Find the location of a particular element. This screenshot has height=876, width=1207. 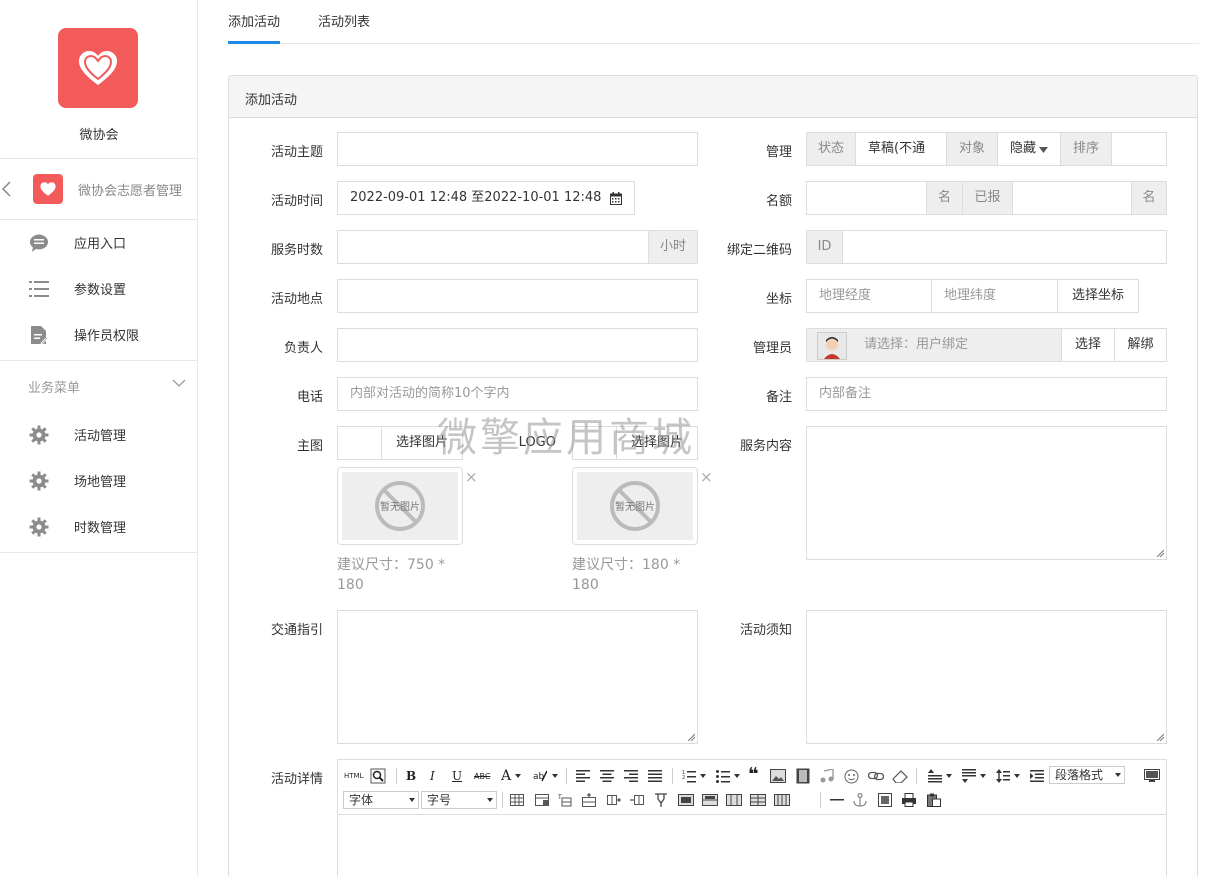

traffic-textarea is located at coordinates (517, 677).